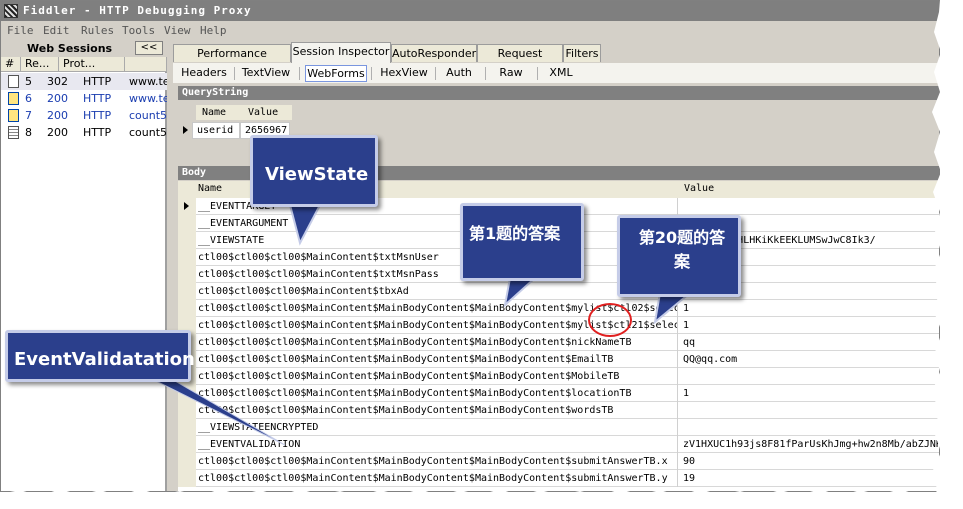  Describe the element at coordinates (341, 52) in the screenshot. I see `tab-session-inspector: Session Inspector` at that location.